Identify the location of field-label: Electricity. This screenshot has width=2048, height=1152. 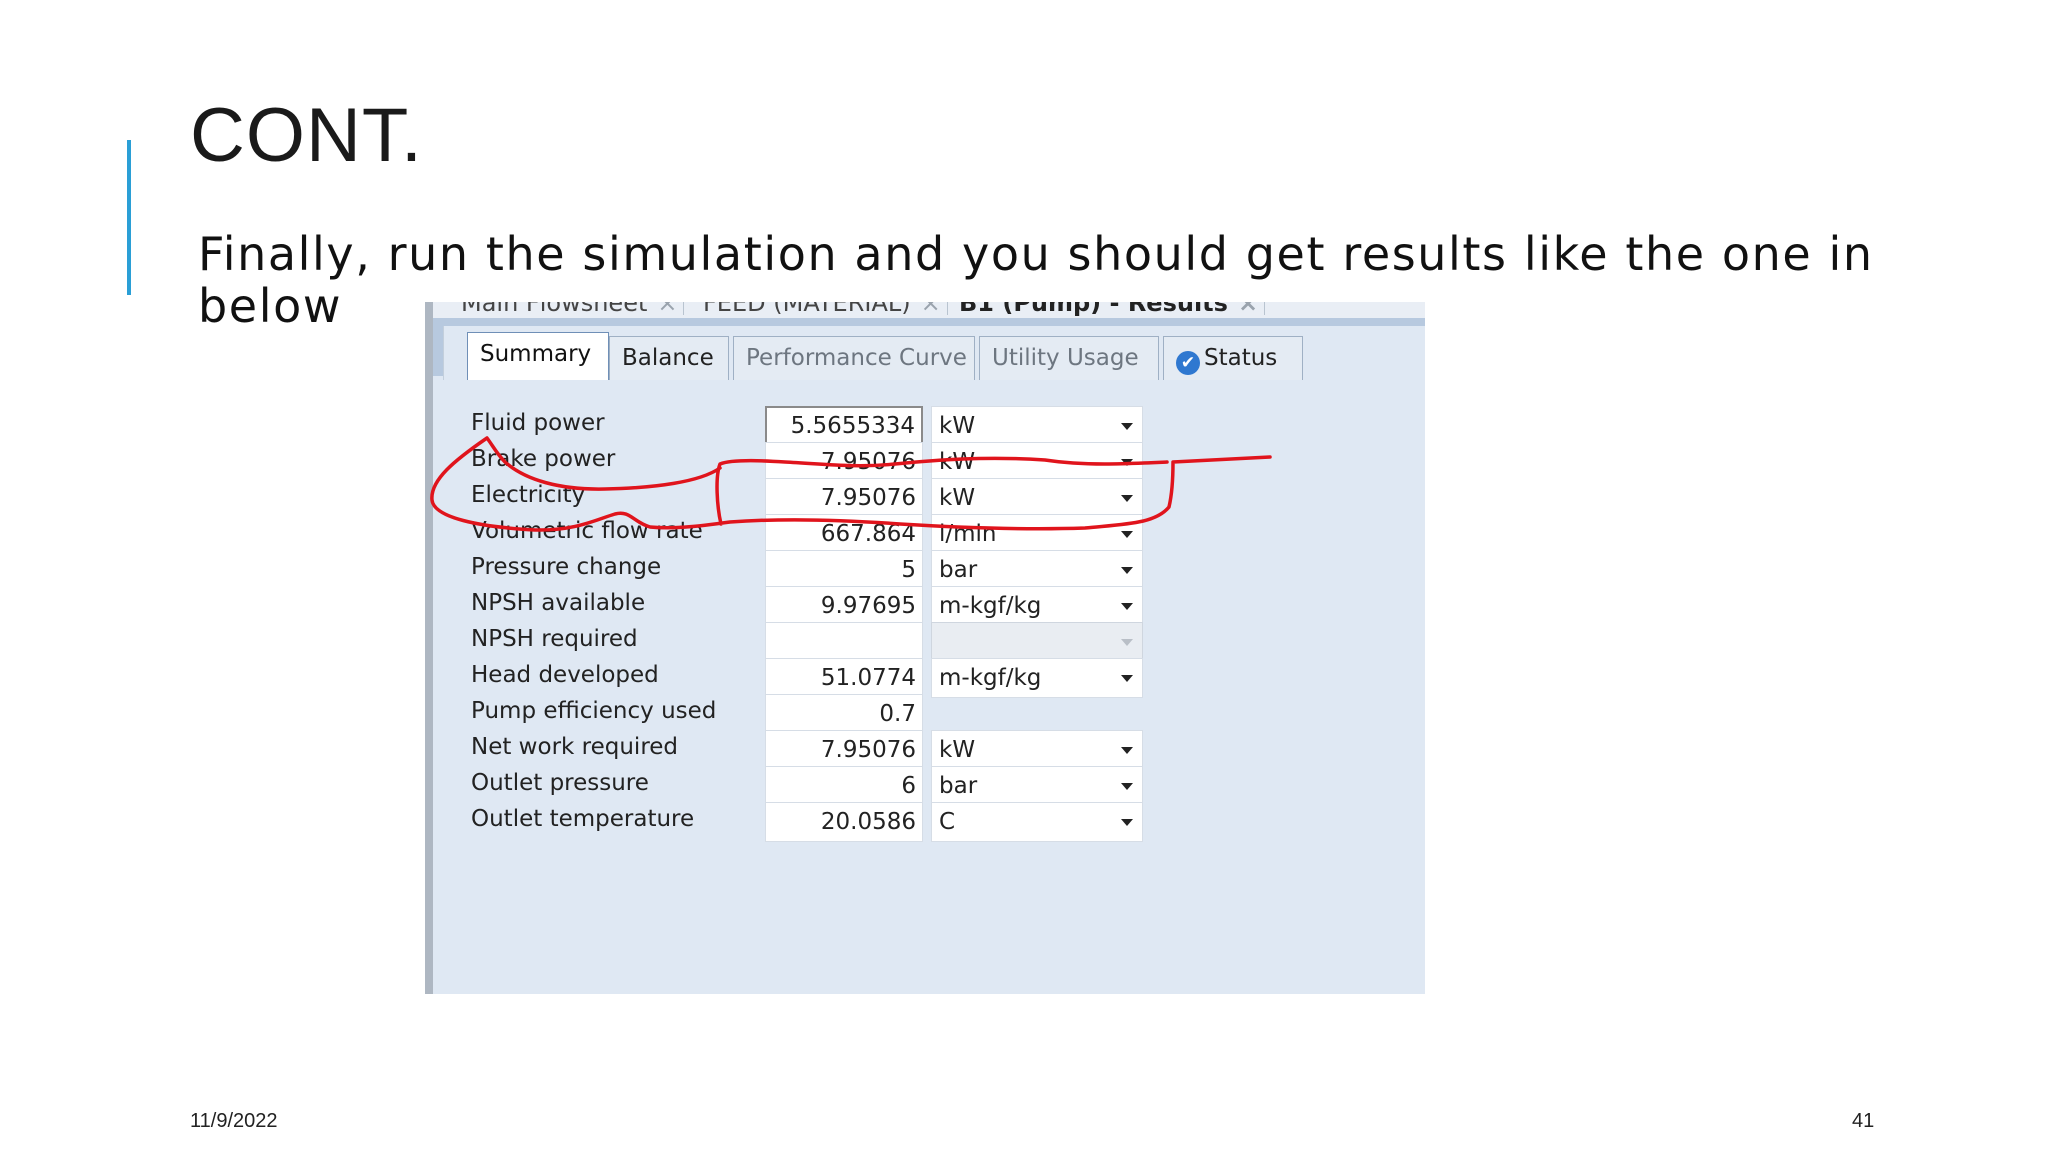
(528, 495).